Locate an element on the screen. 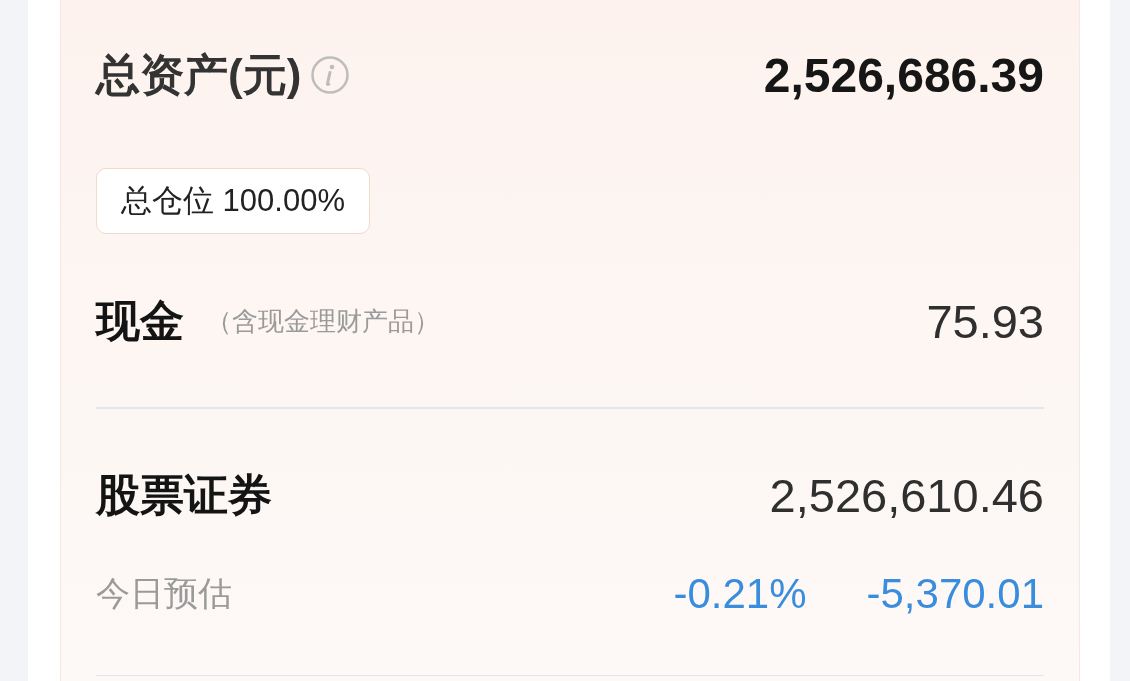  estimate-label: 今日预估 is located at coordinates (164, 593).